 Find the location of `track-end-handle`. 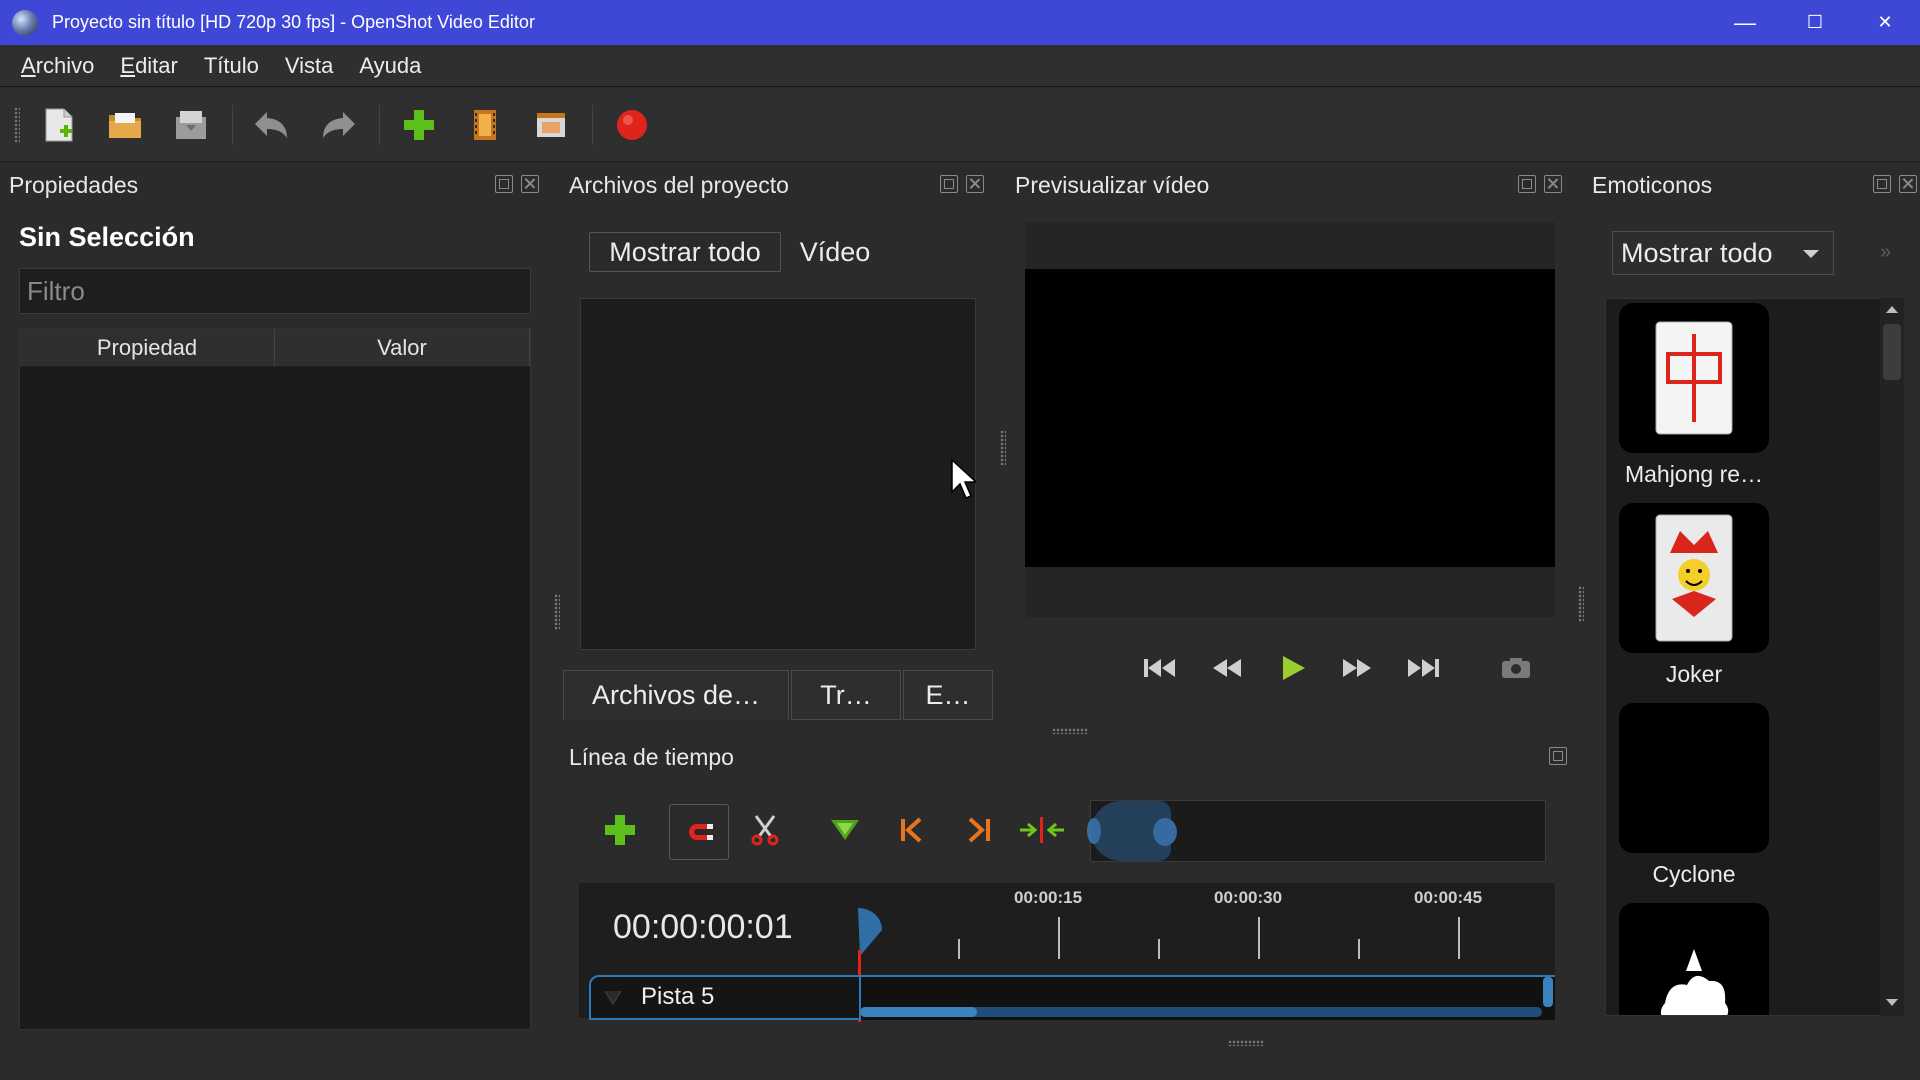

track-end-handle is located at coordinates (1548, 992).